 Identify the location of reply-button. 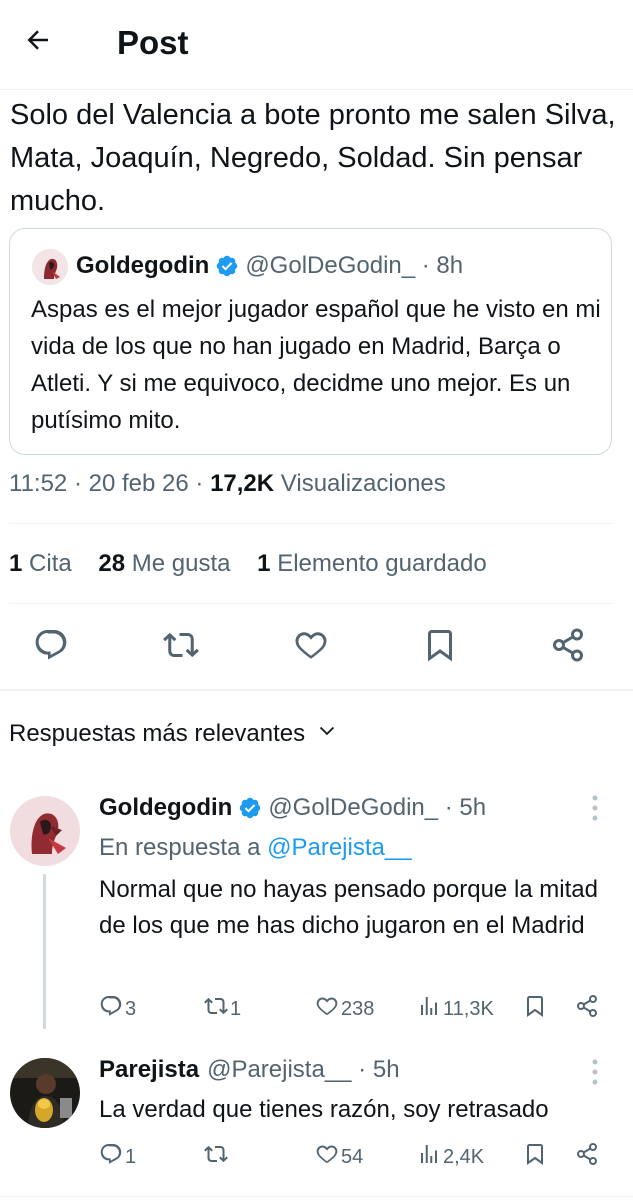
(51, 647).